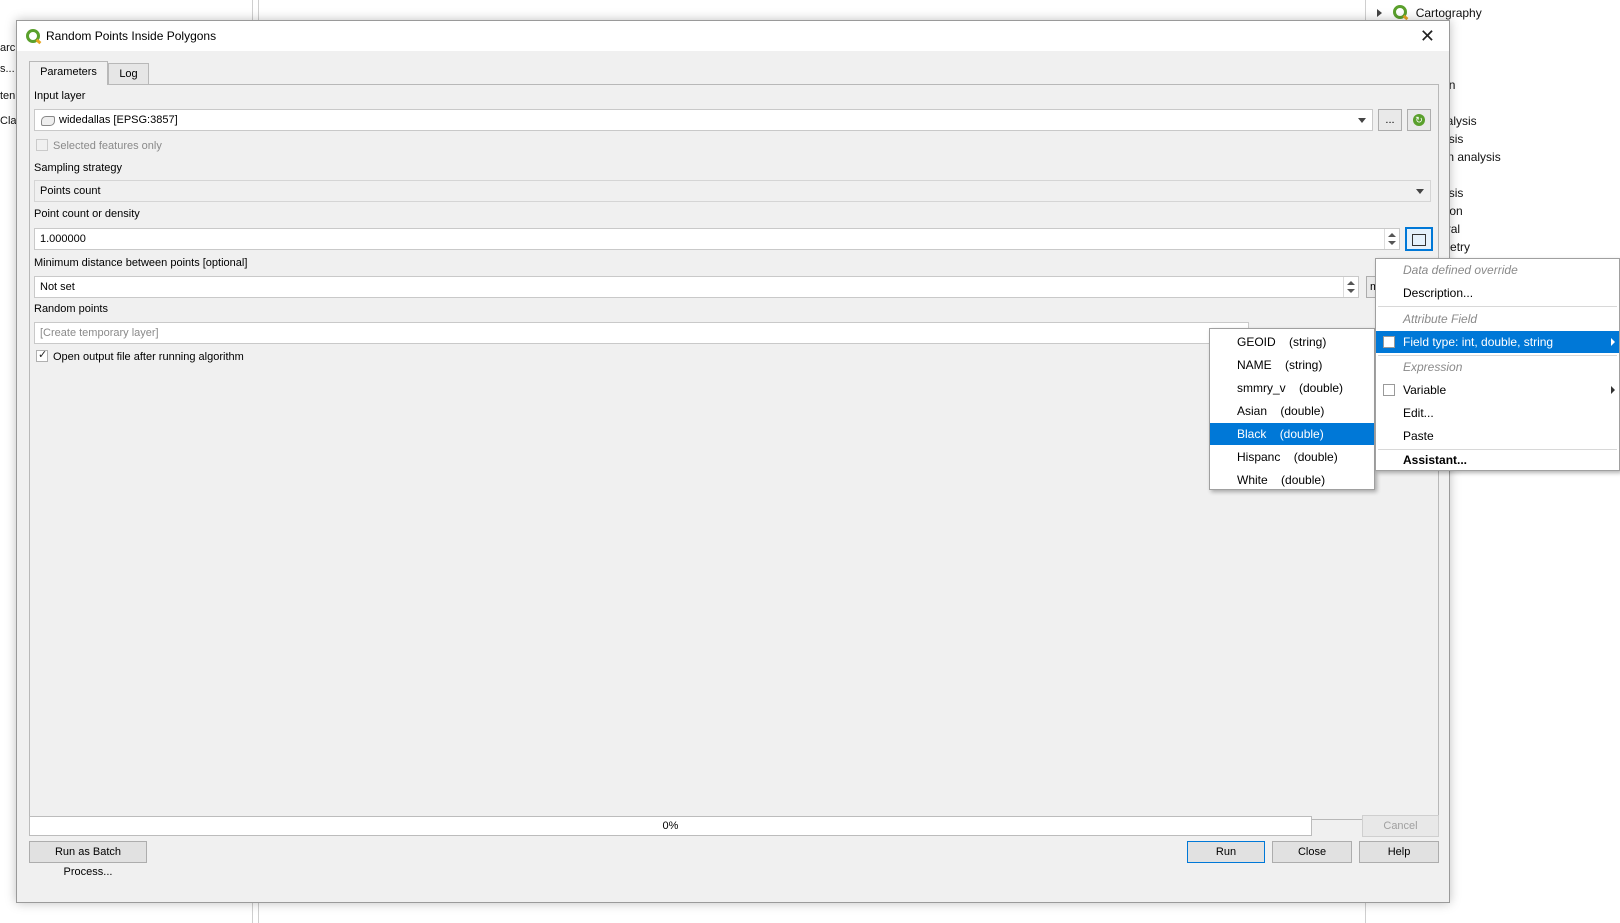  Describe the element at coordinates (99, 333) in the screenshot. I see `random-points-placeholder: [Create temporary layer]` at that location.